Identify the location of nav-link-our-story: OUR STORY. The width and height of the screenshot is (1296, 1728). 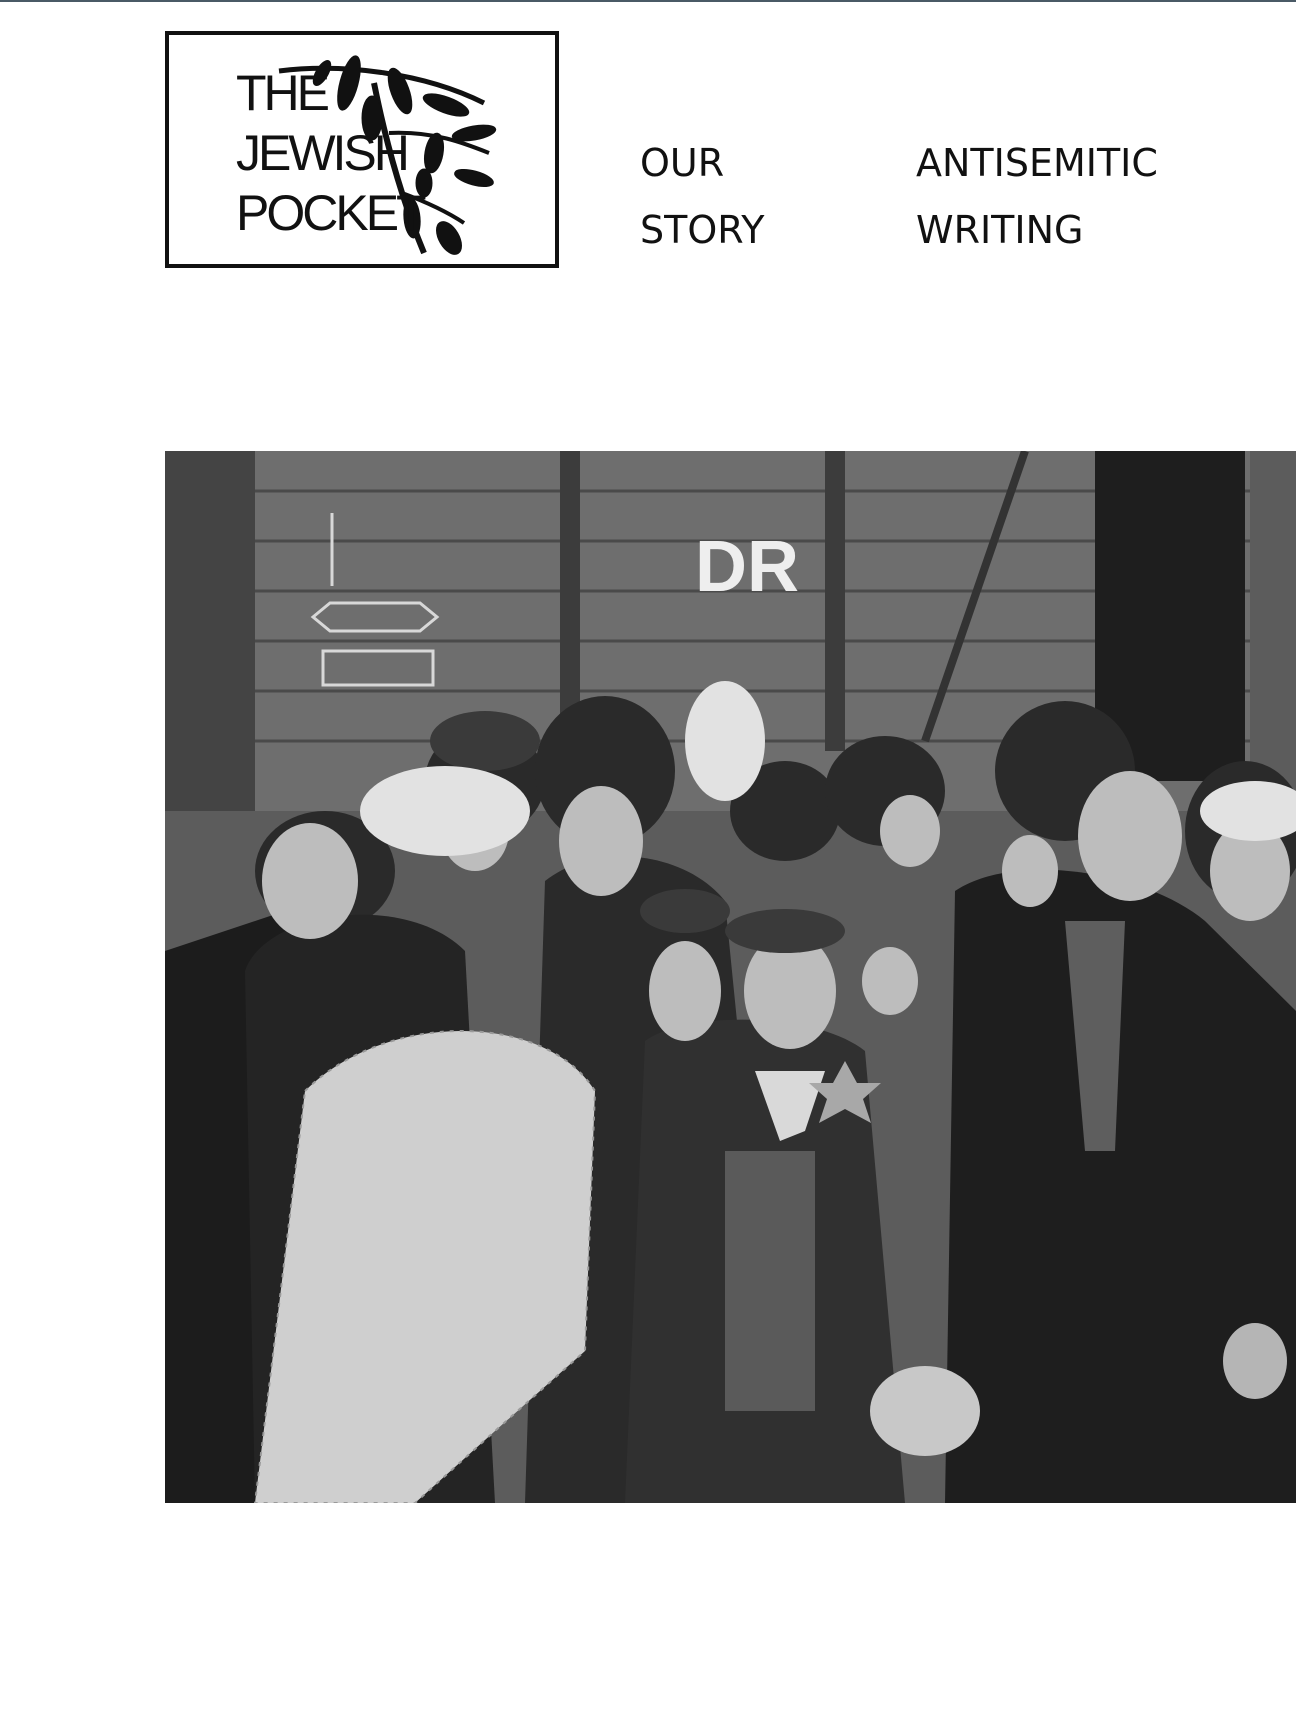
(702, 197).